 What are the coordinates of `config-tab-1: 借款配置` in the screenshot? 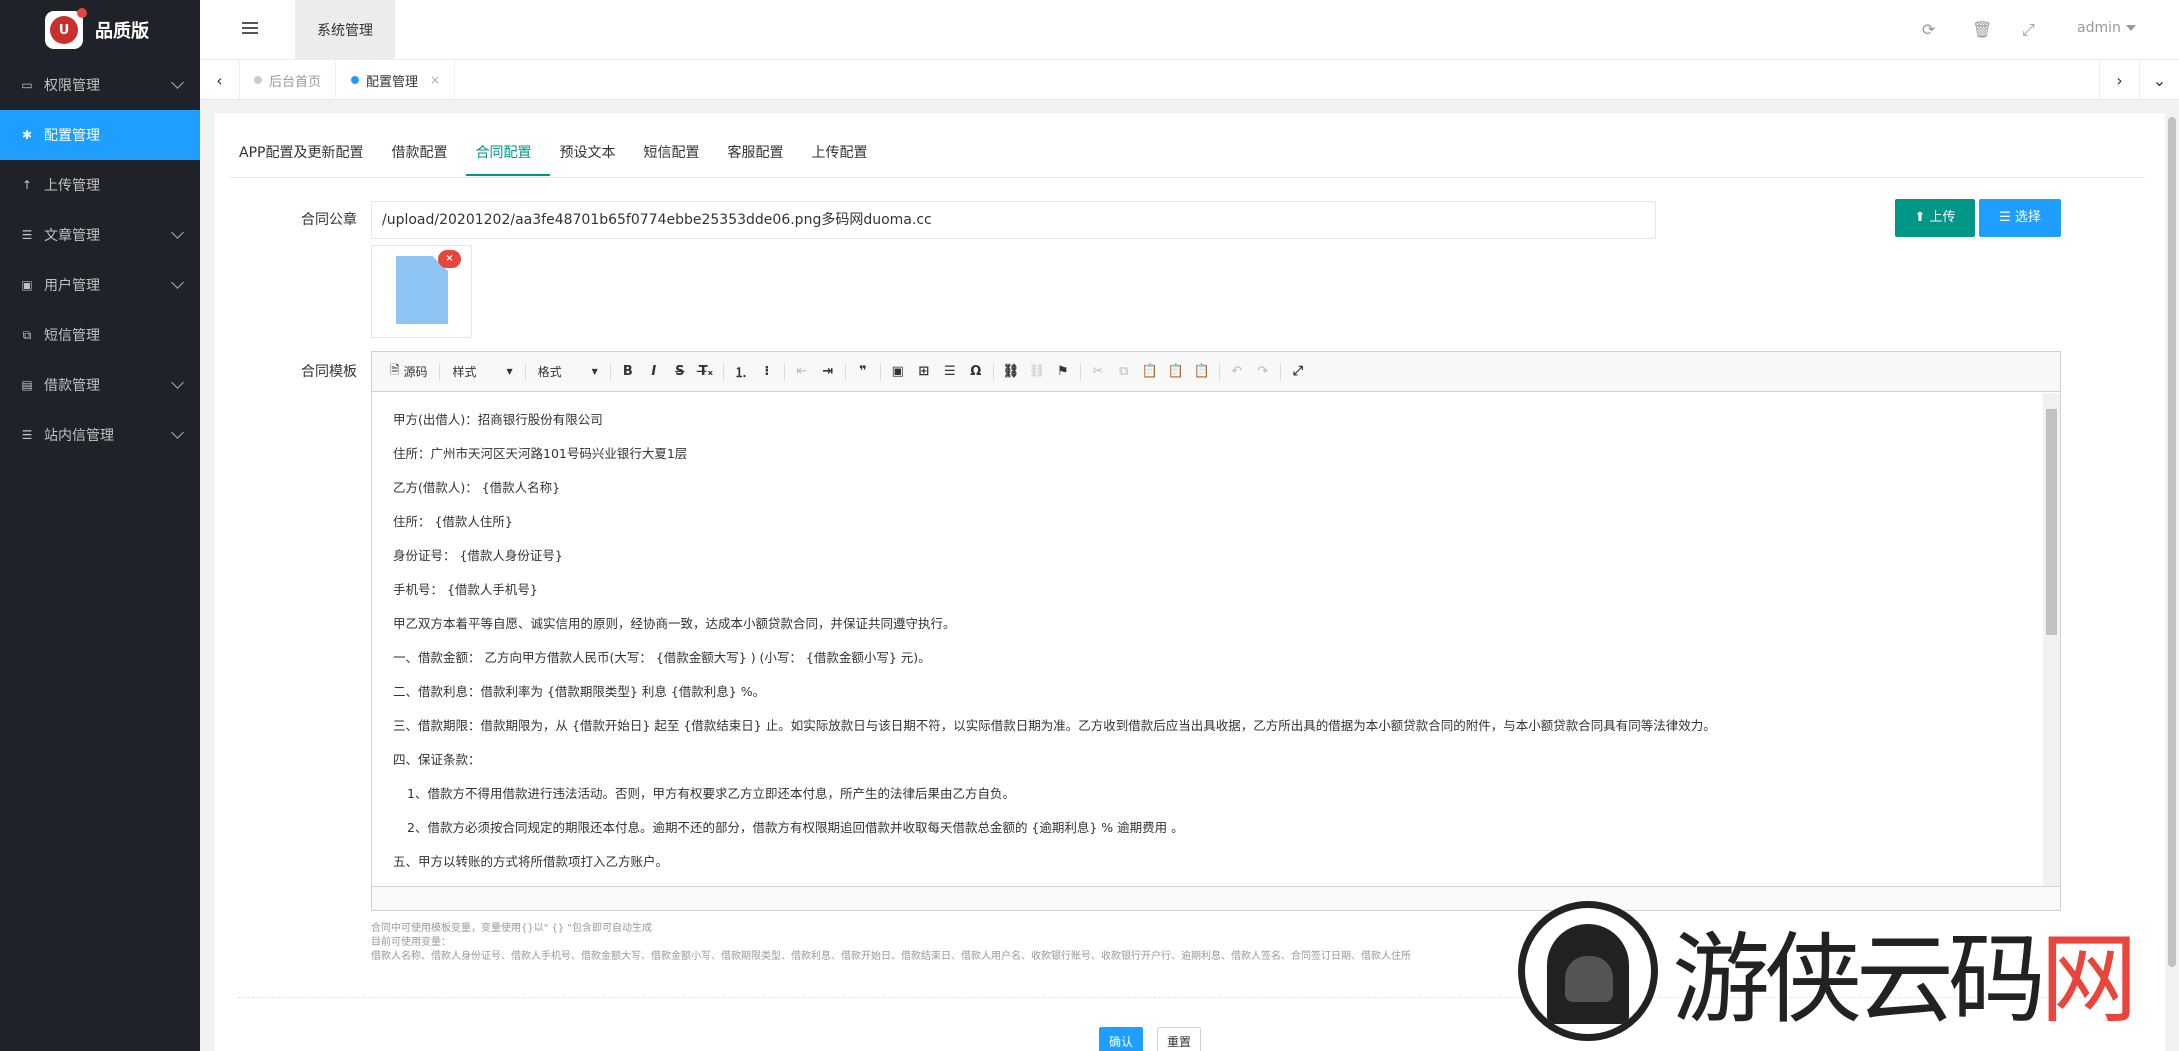 It's located at (424, 158).